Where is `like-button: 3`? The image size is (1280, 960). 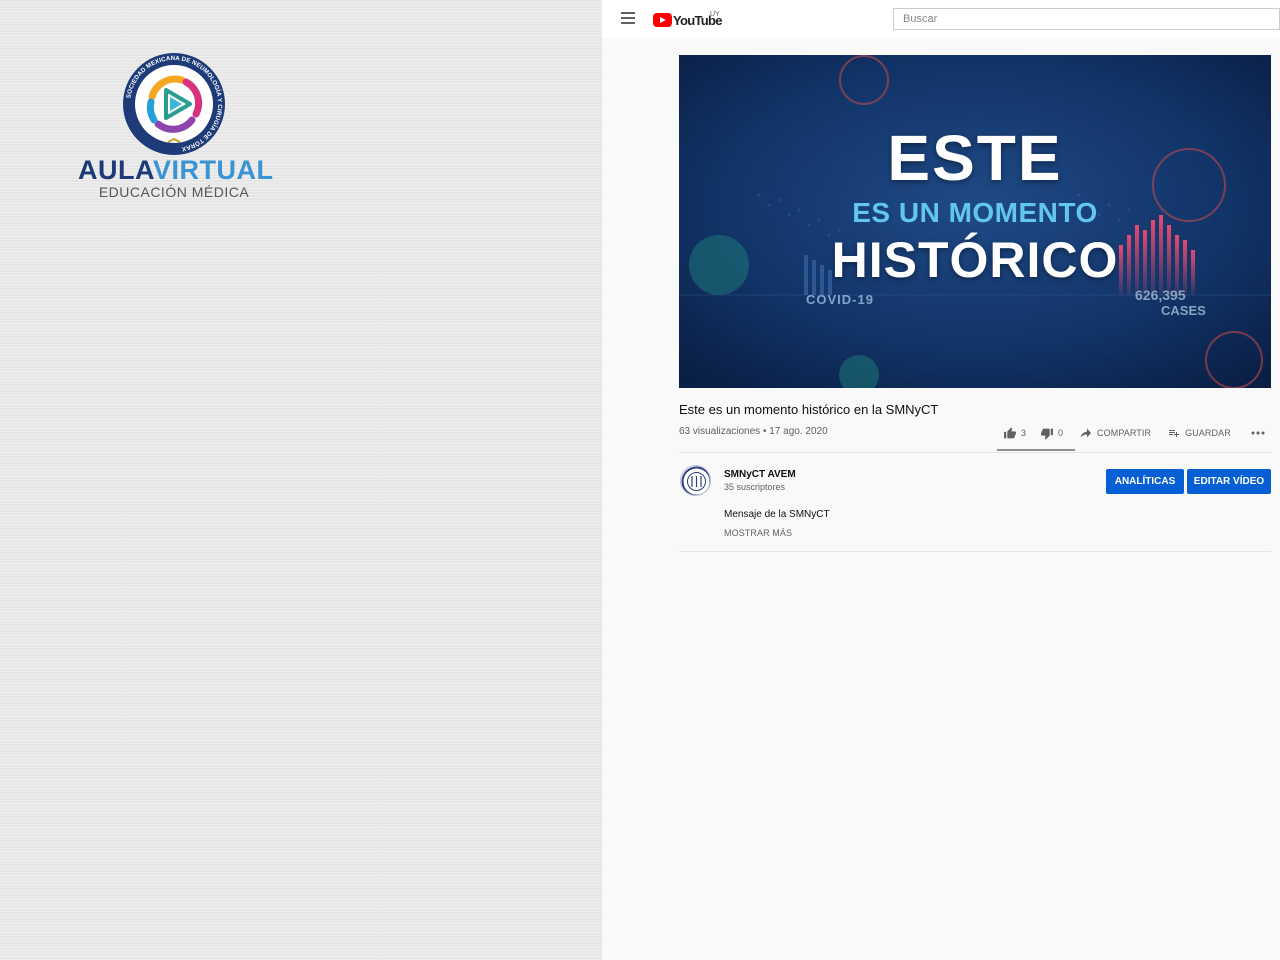
like-button: 3 is located at coordinates (1014, 433).